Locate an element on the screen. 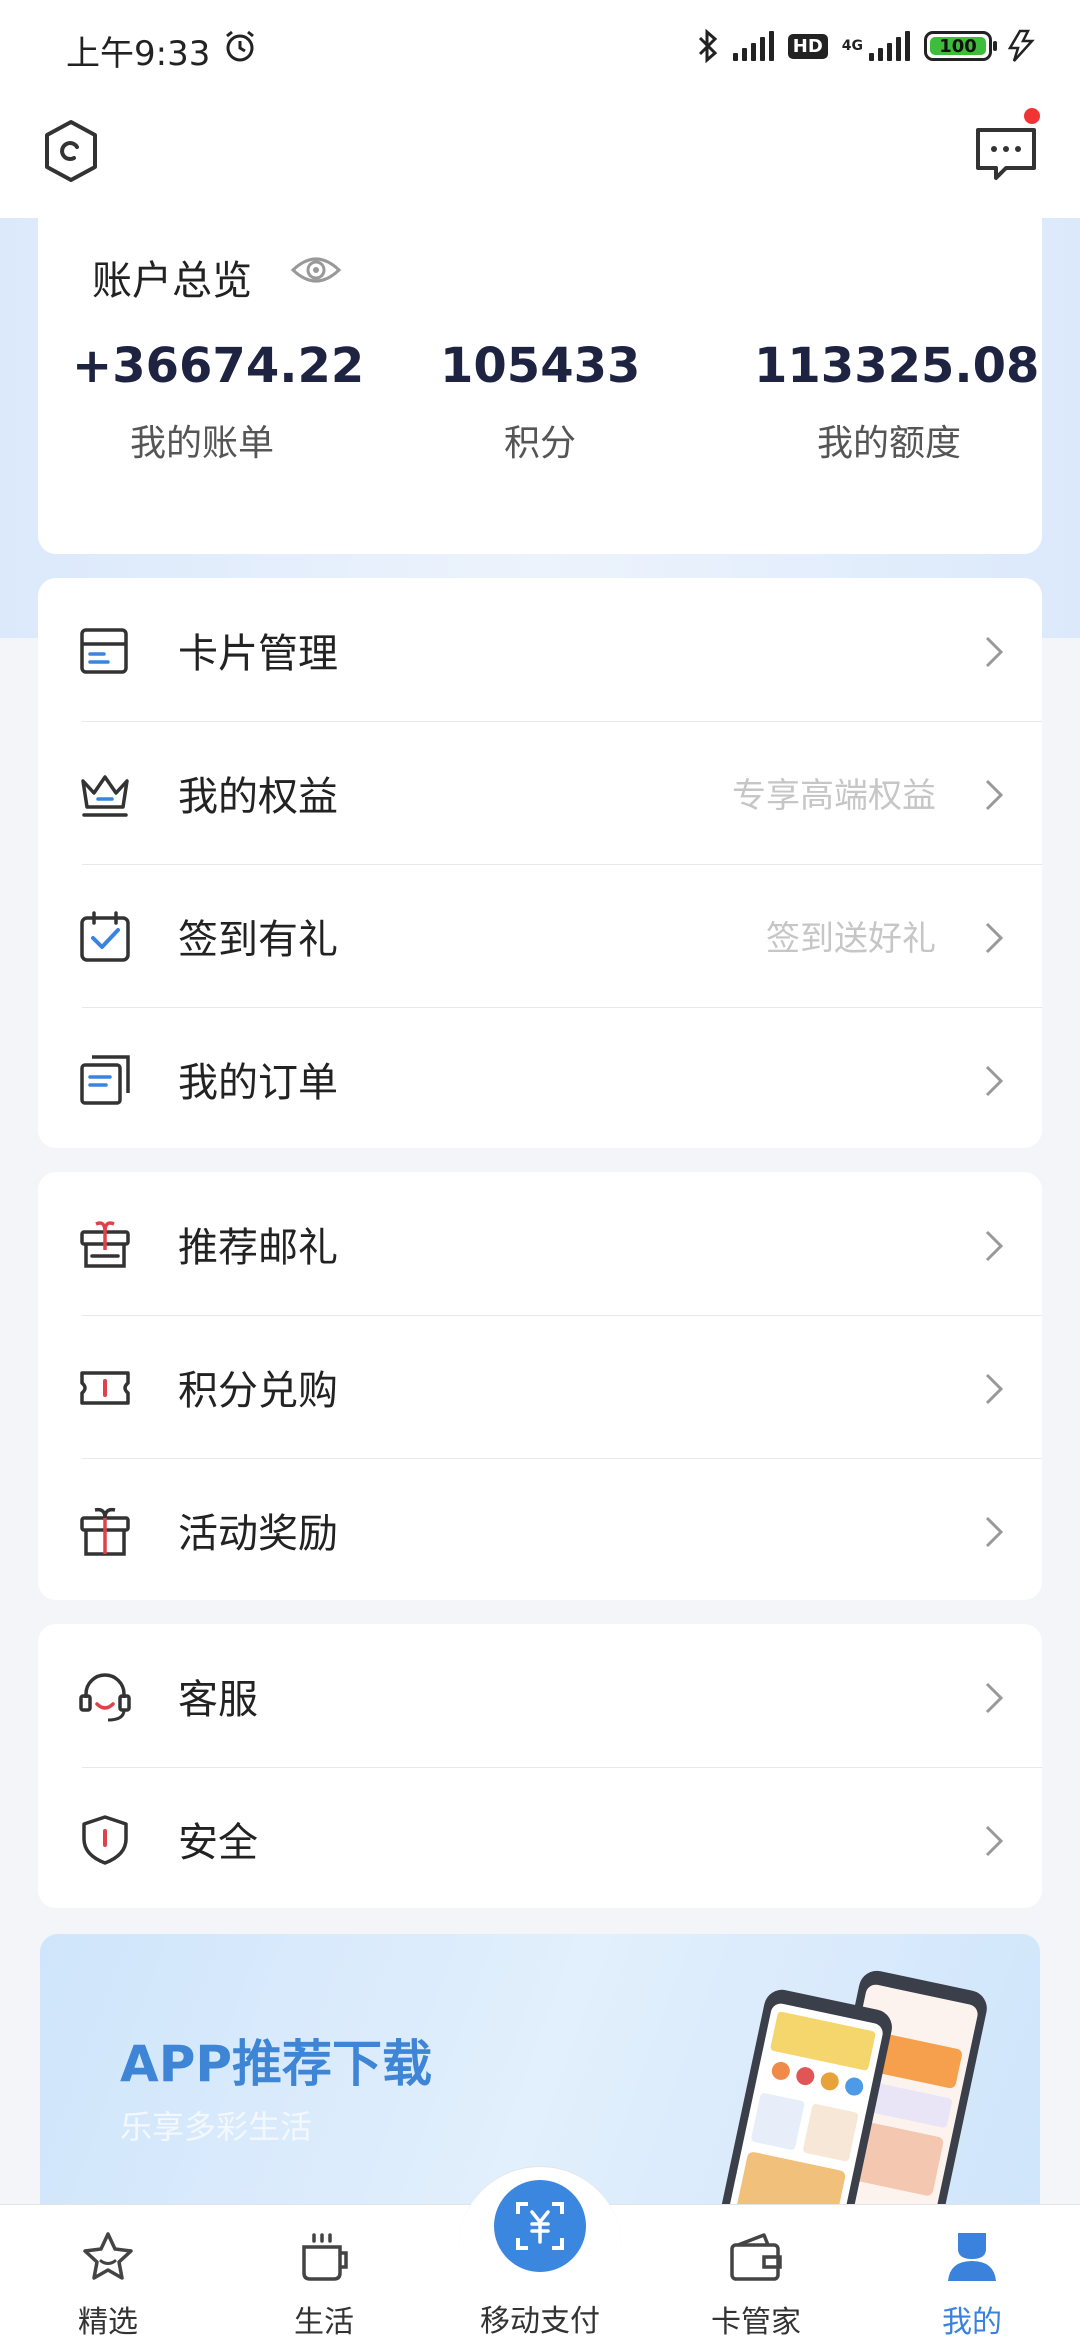 This screenshot has height=2340, width=1080. alarm-clock-icon is located at coordinates (240, 46).